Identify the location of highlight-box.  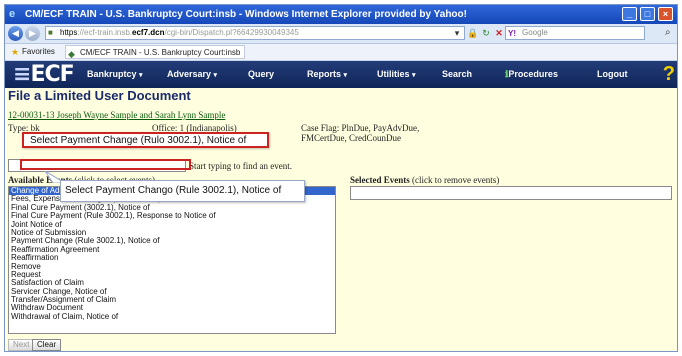
(105, 164).